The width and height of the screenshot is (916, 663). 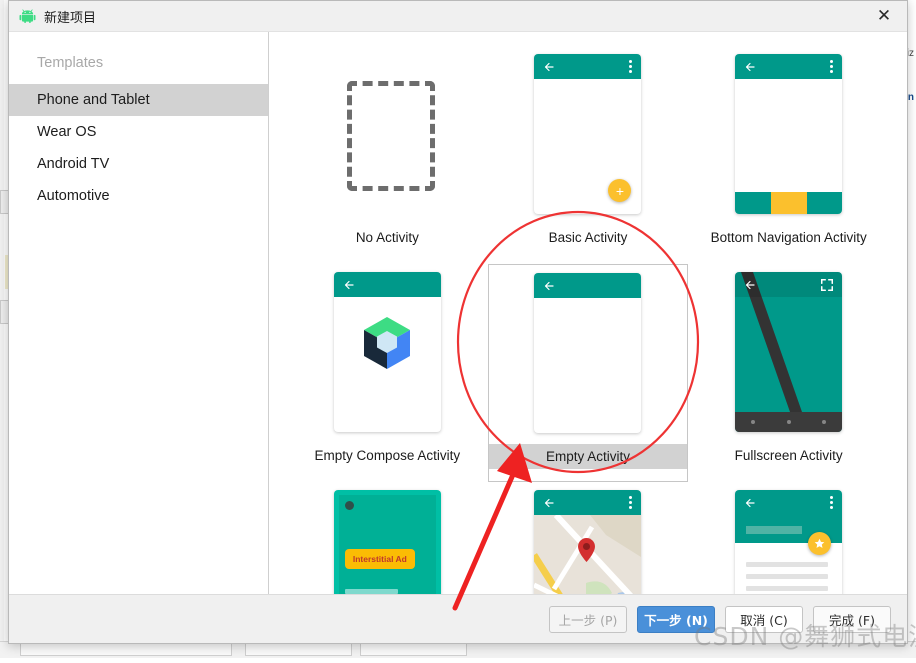 I want to click on thumbnail-bottom-navigation, so click(x=788, y=134).